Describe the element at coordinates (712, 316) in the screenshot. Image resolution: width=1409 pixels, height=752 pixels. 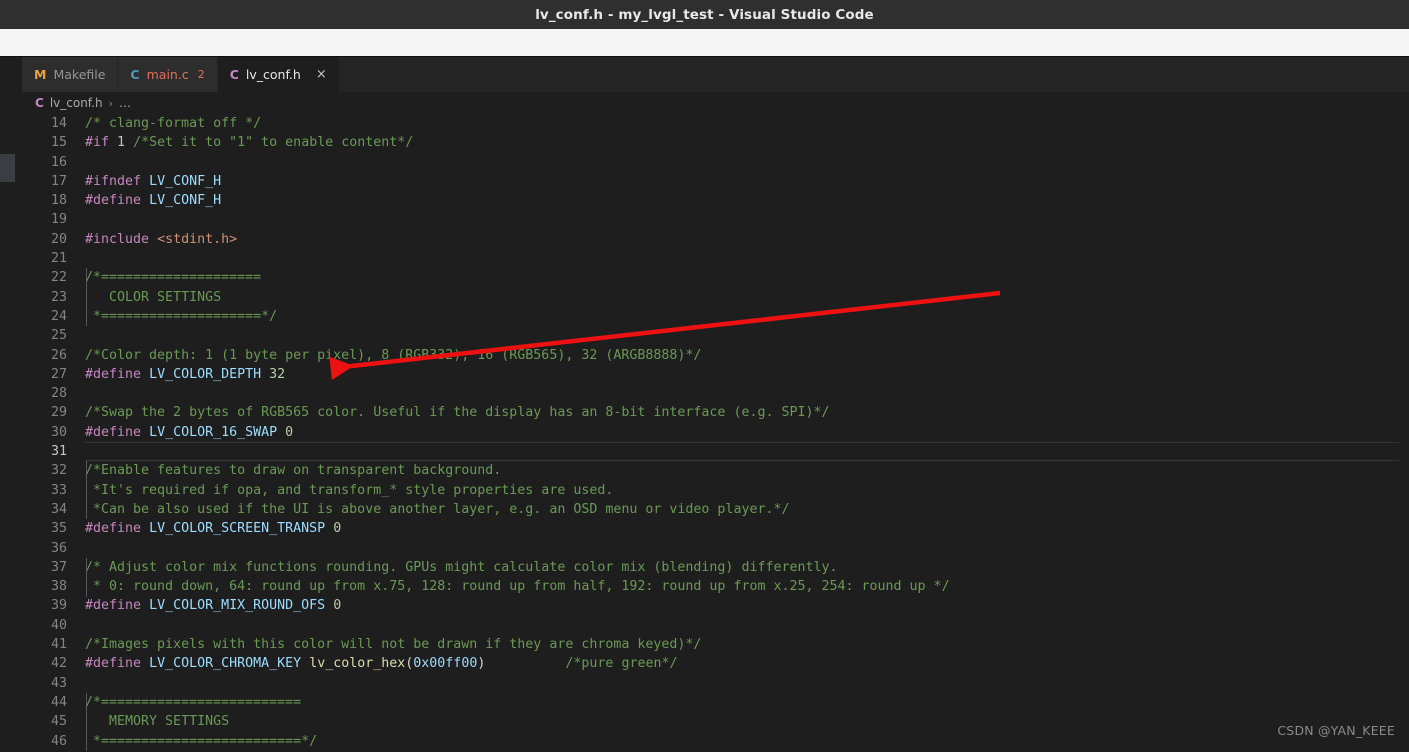
I see `code-line: 24 *====================*/` at that location.